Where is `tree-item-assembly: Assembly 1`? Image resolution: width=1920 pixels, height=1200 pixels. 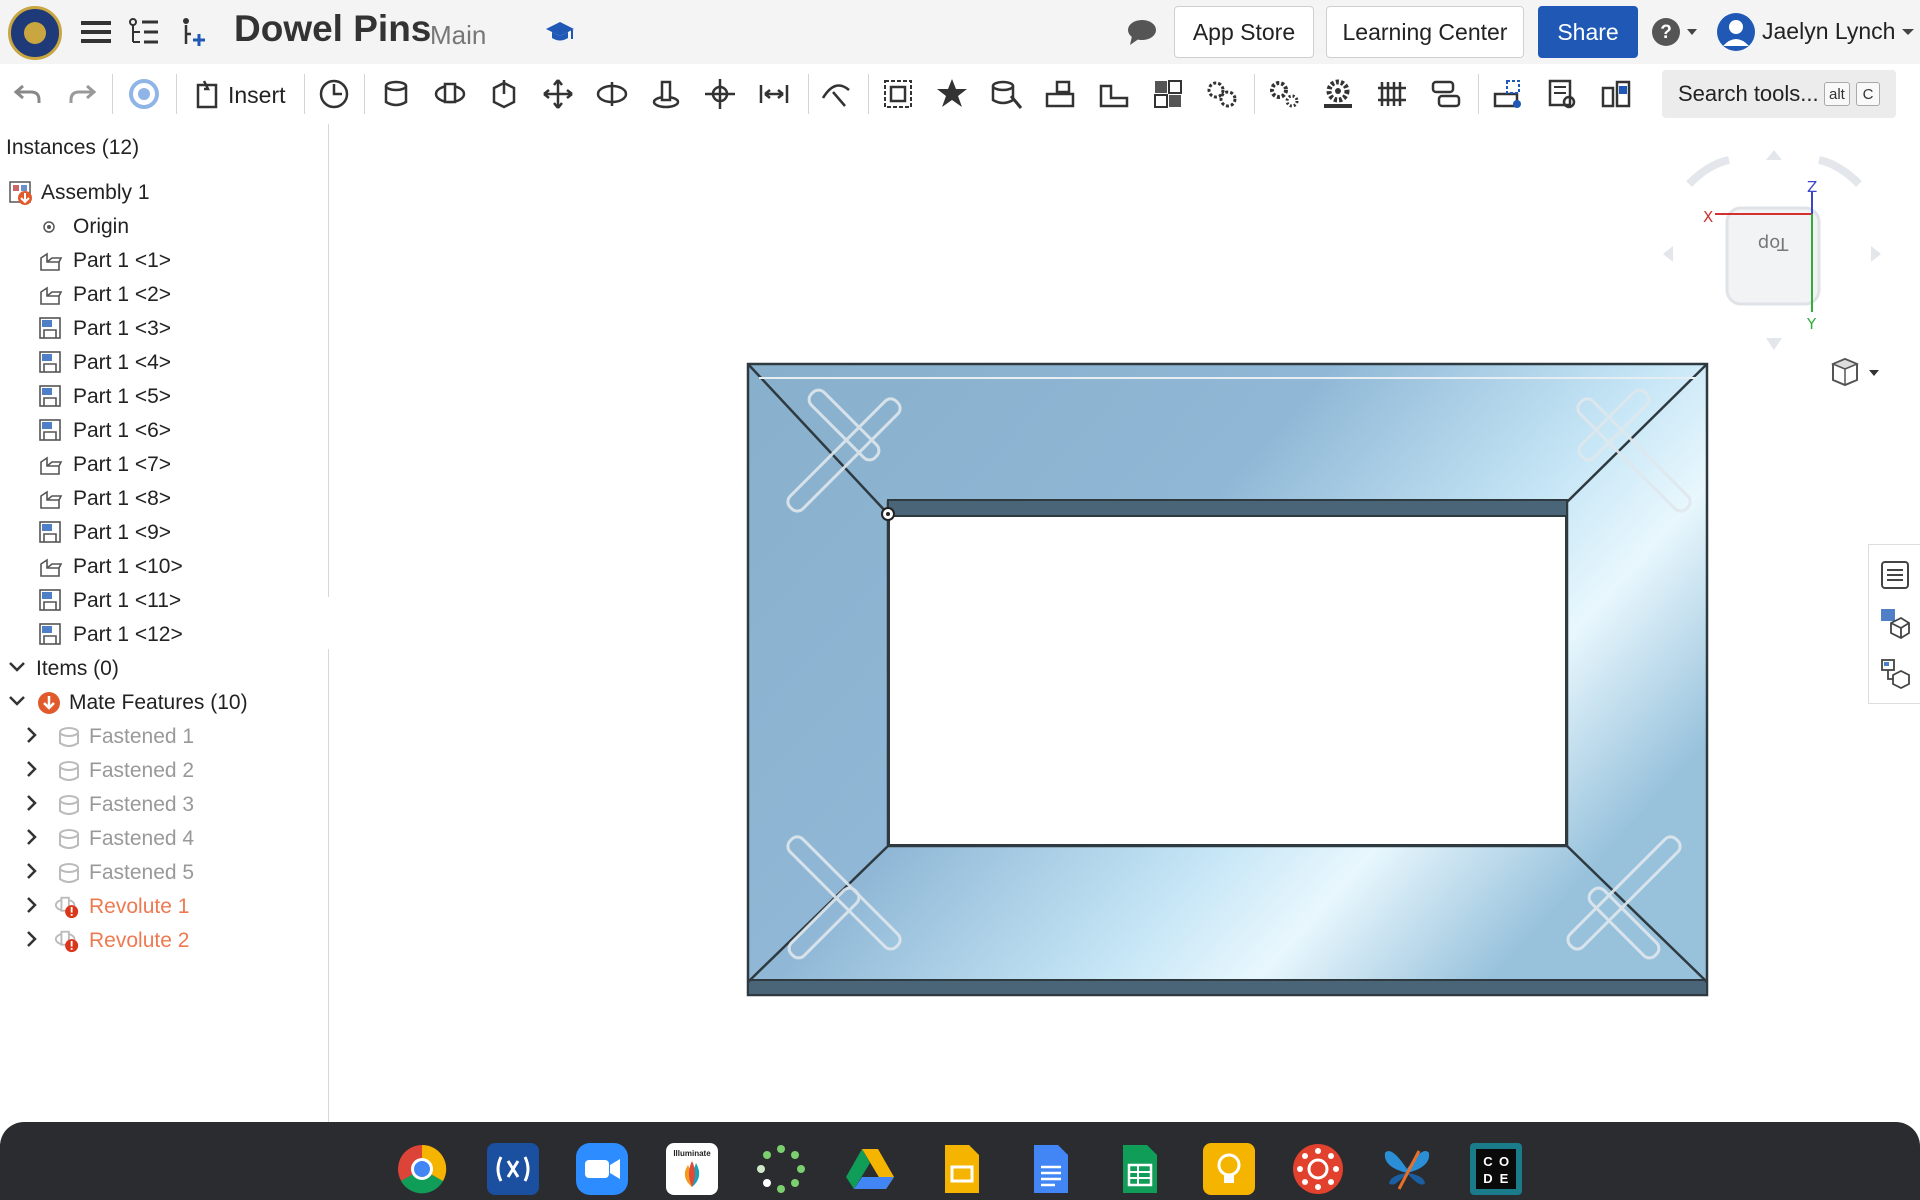 tree-item-assembly: Assembly 1 is located at coordinates (164, 193).